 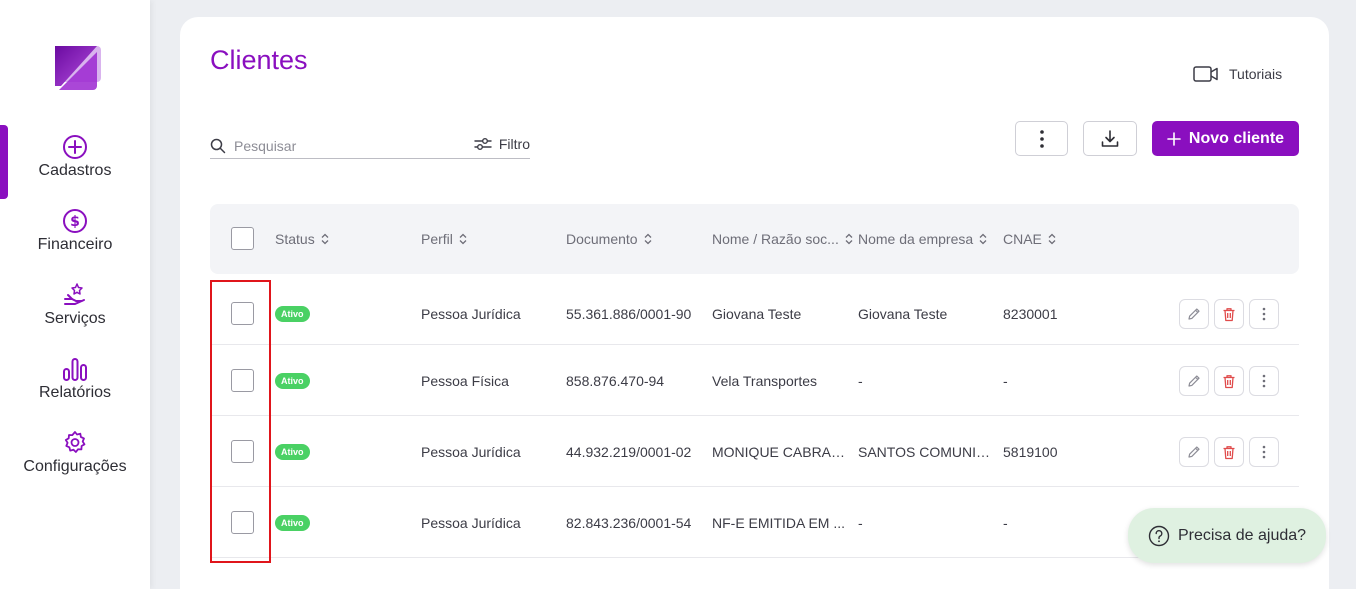 What do you see at coordinates (629, 523) in the screenshot?
I see `cell-documento: 82.843.236/0001-54` at bounding box center [629, 523].